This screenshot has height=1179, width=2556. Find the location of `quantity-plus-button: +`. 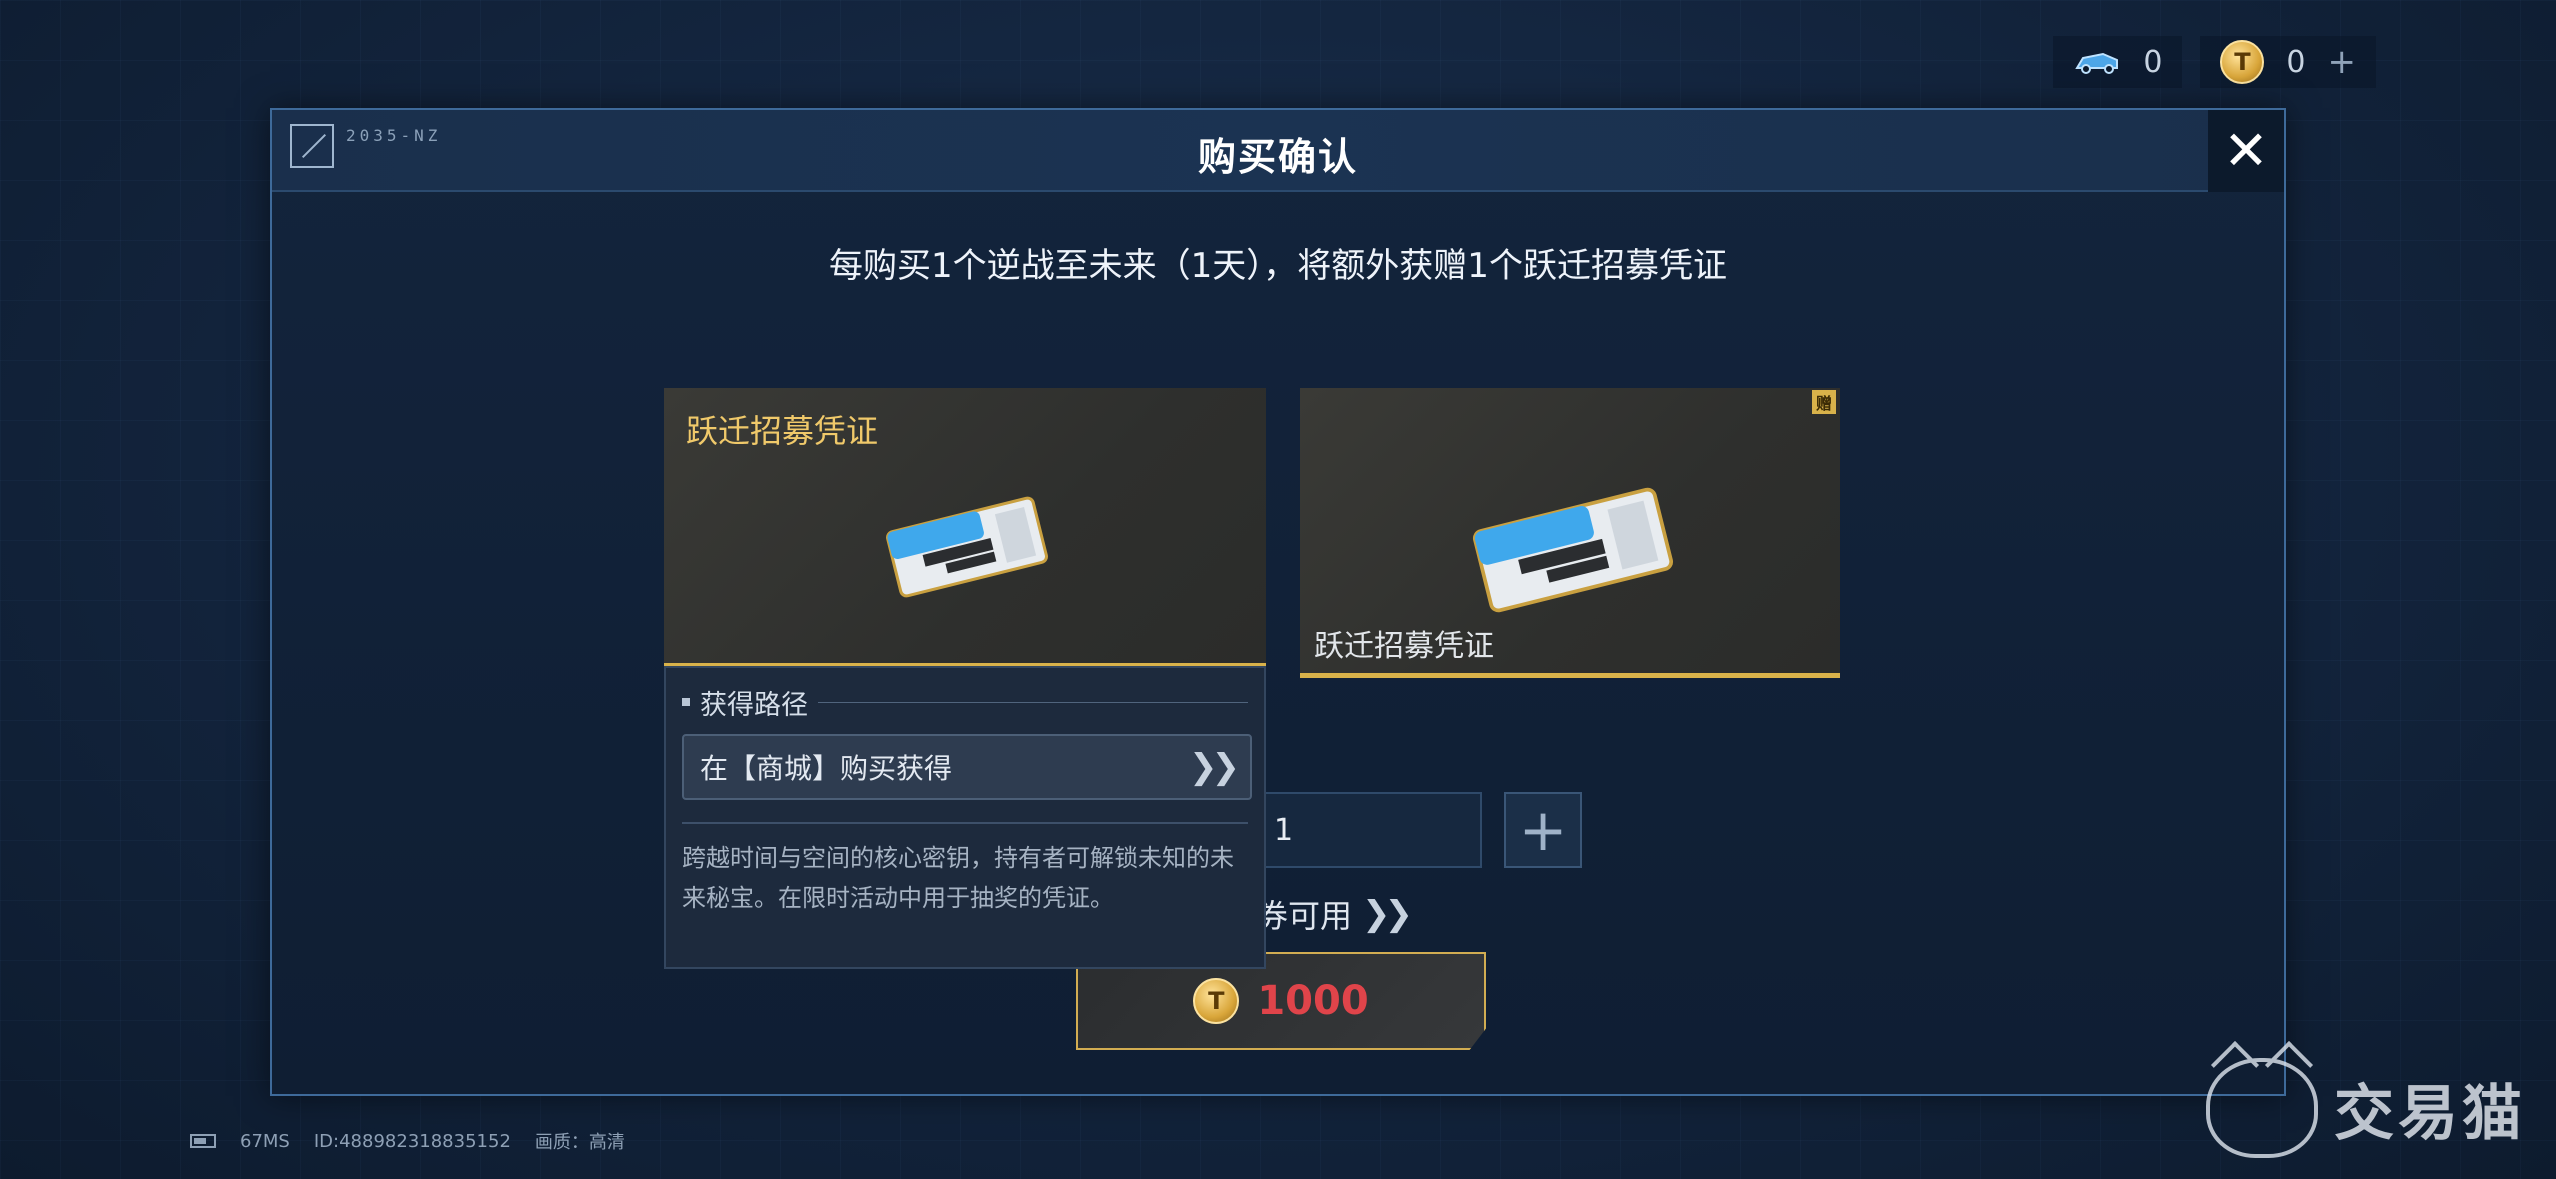

quantity-plus-button: + is located at coordinates (1543, 830).